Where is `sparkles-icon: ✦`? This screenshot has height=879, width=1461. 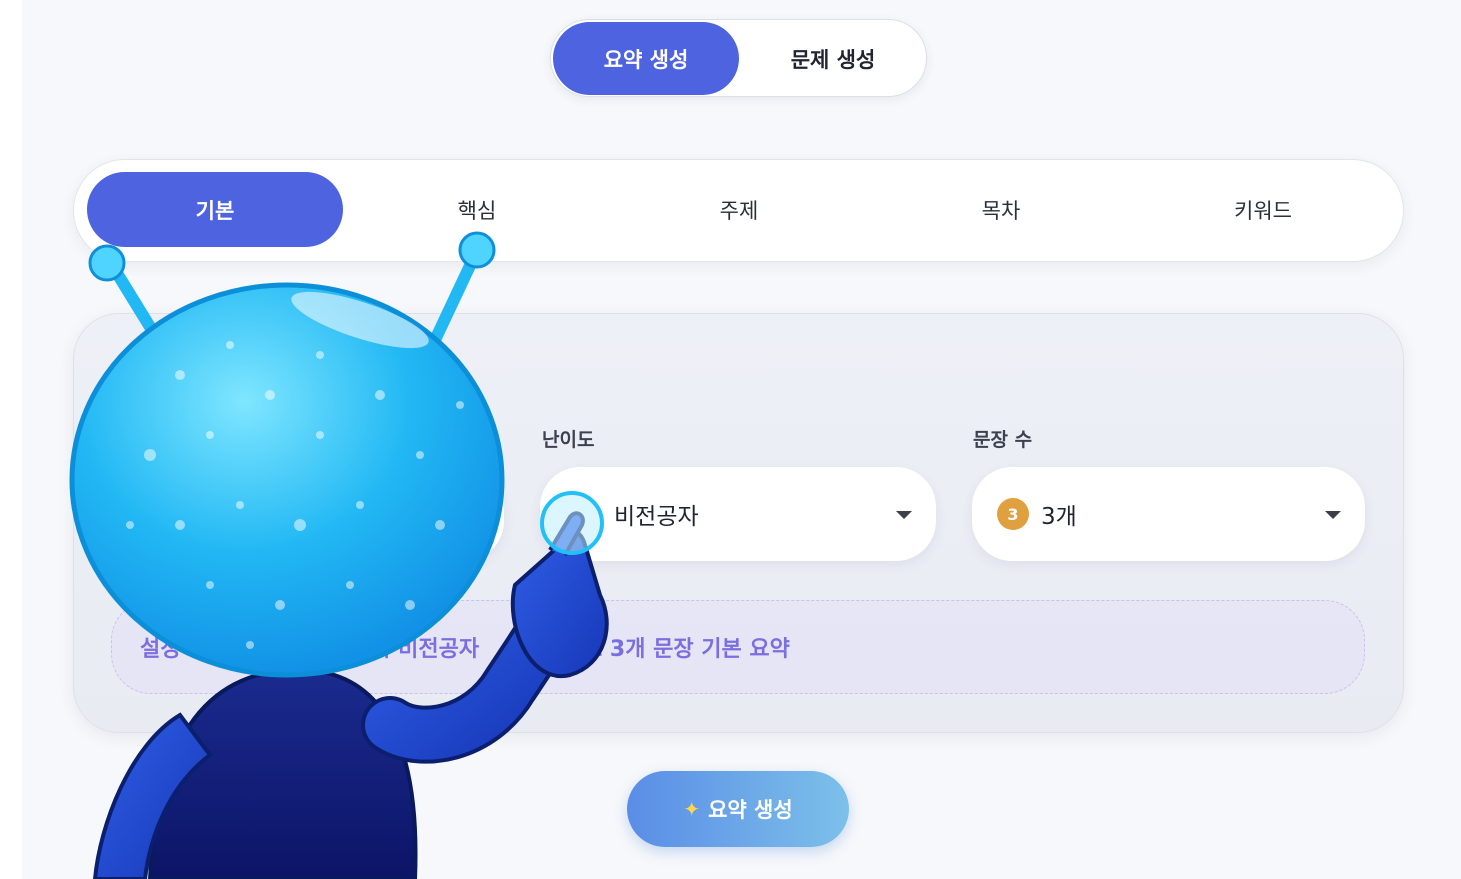
sparkles-icon: ✦ is located at coordinates (692, 809).